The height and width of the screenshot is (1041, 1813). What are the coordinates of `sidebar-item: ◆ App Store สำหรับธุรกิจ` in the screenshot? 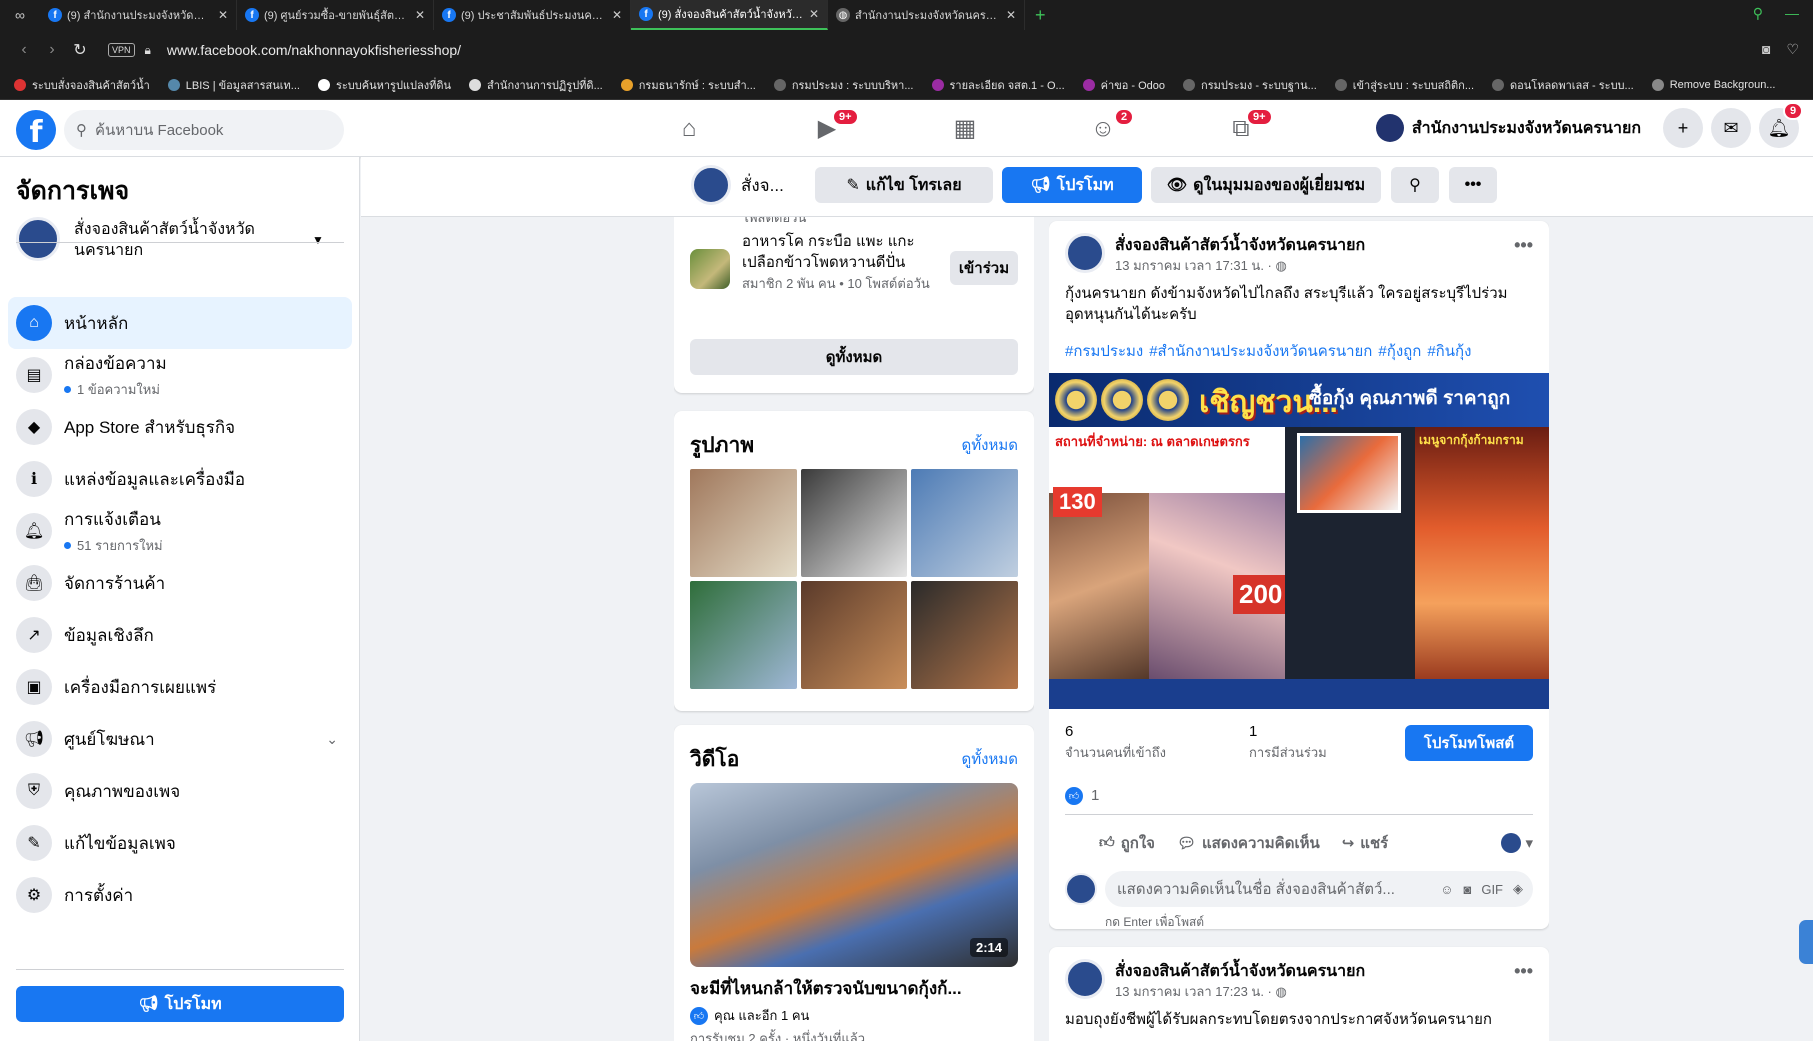 It's located at (180, 427).